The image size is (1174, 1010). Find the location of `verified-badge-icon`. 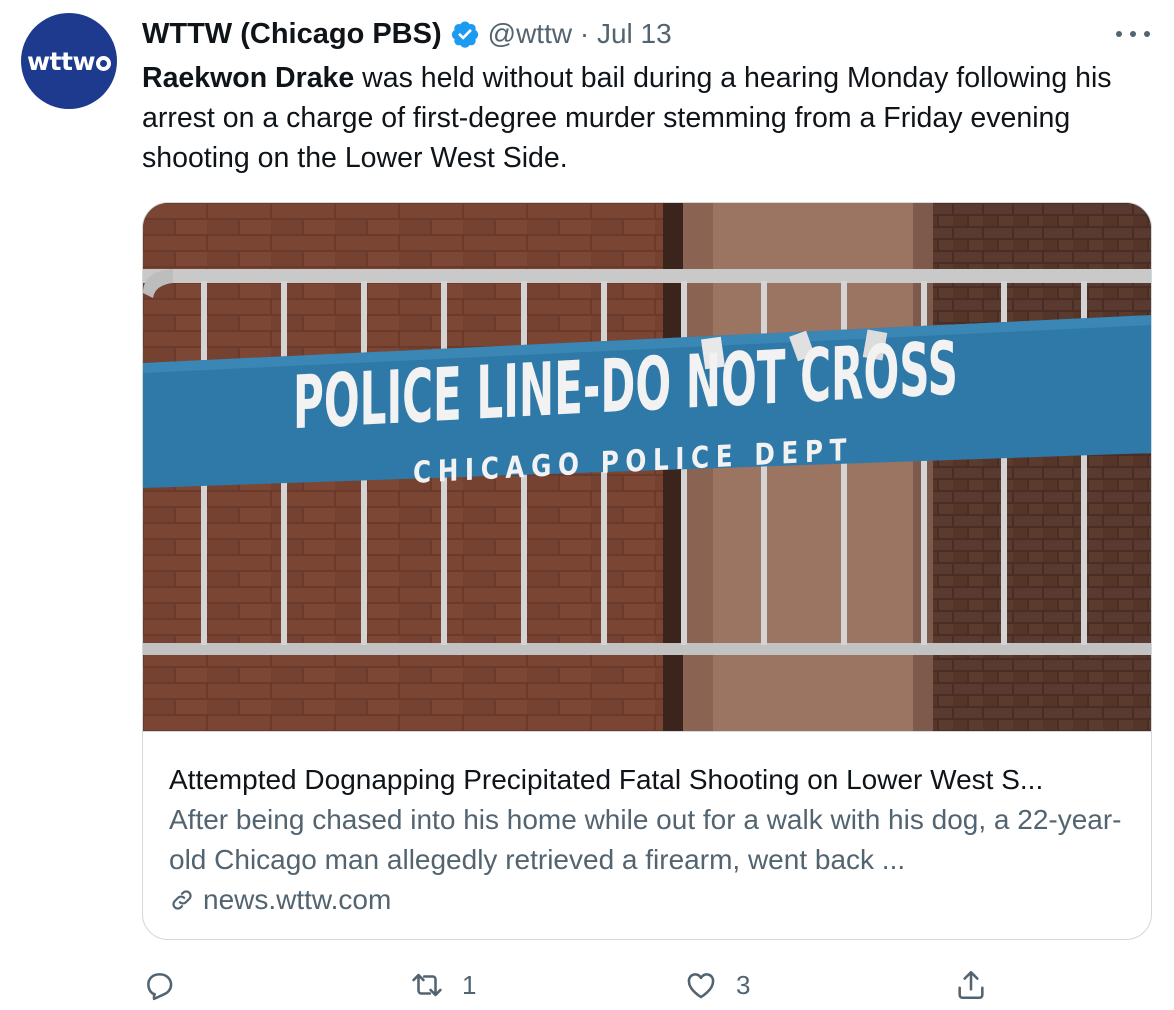

verified-badge-icon is located at coordinates (464, 34).